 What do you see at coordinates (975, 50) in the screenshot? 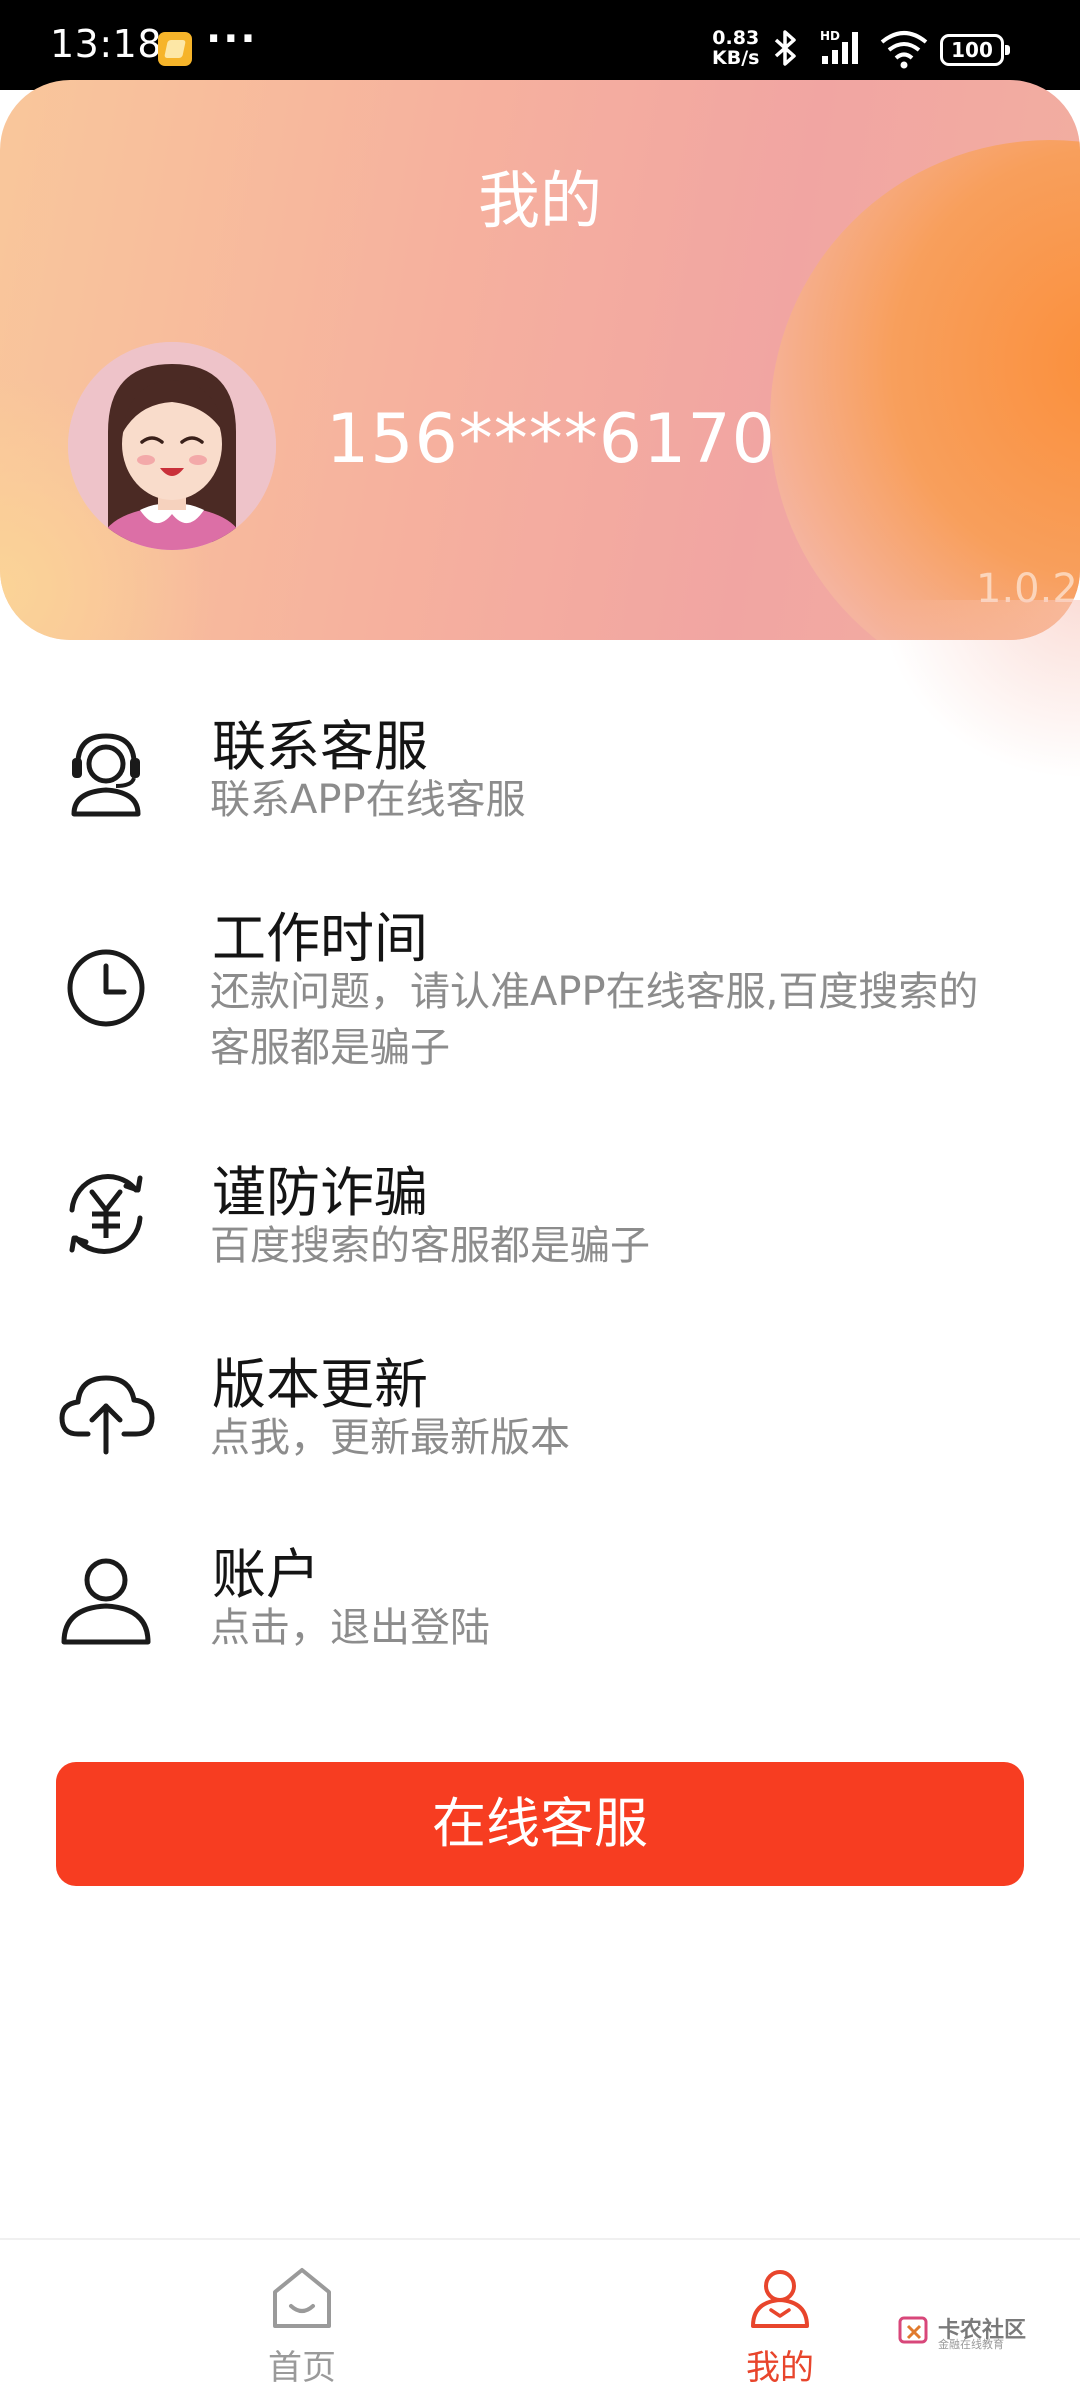
I see `battery-indicator: 100` at bounding box center [975, 50].